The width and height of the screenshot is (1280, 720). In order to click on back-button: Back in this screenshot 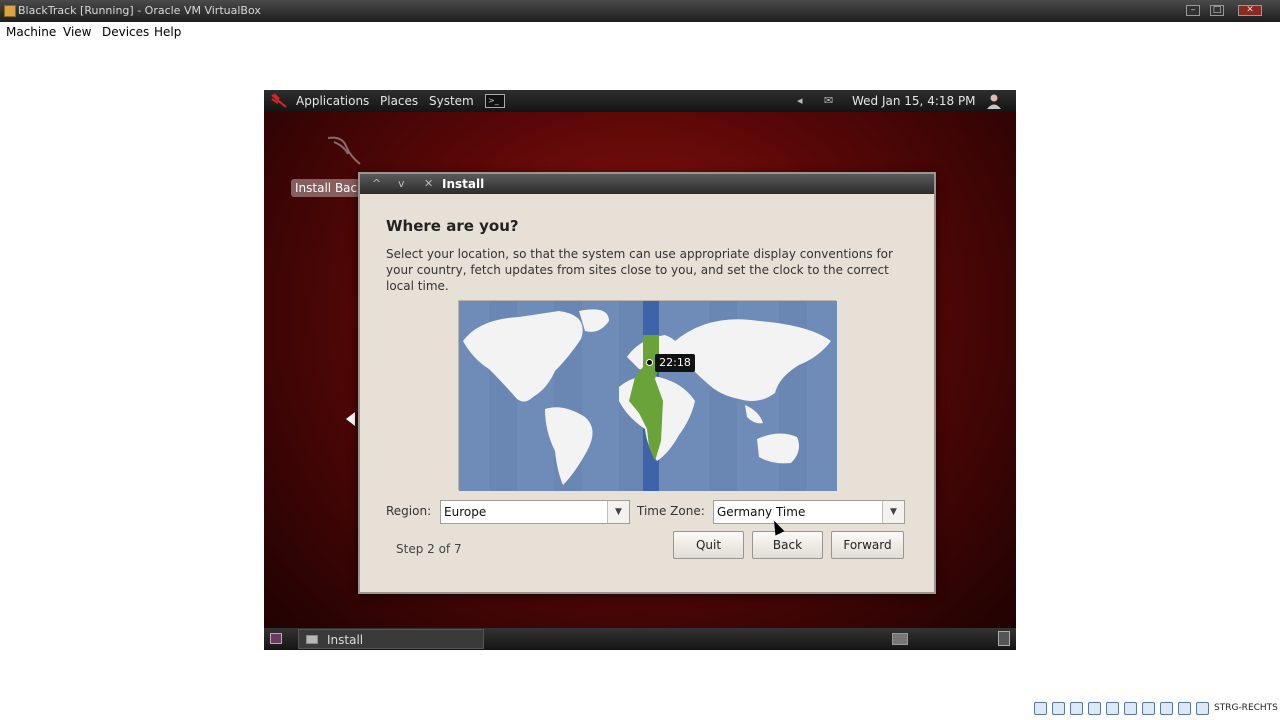, I will do `click(787, 545)`.